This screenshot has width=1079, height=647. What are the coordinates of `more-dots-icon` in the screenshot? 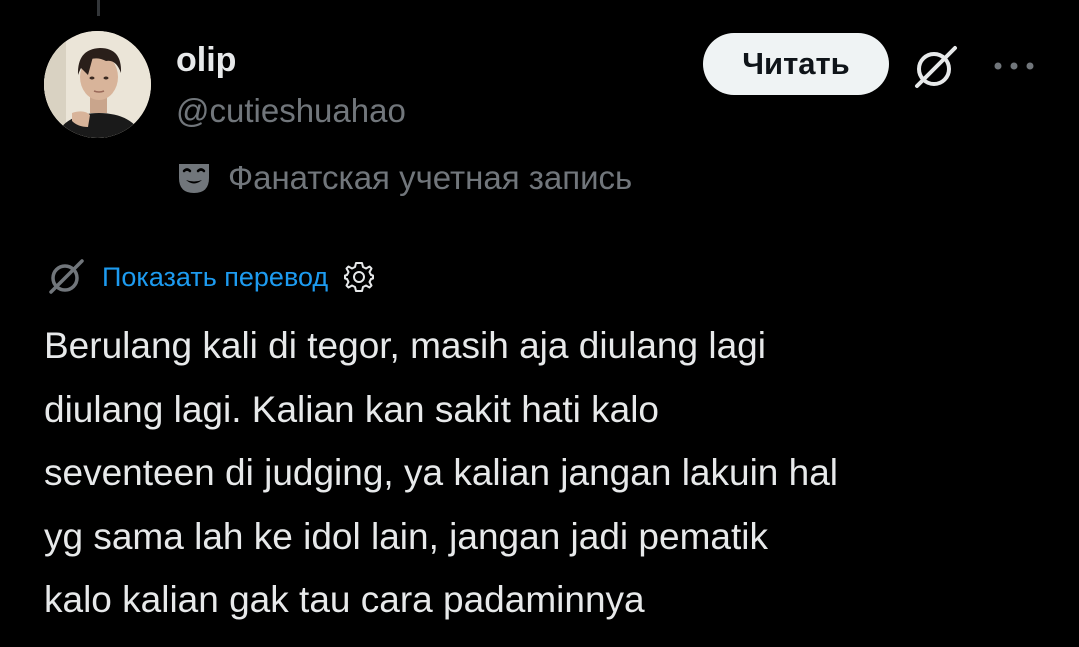 It's located at (1014, 66).